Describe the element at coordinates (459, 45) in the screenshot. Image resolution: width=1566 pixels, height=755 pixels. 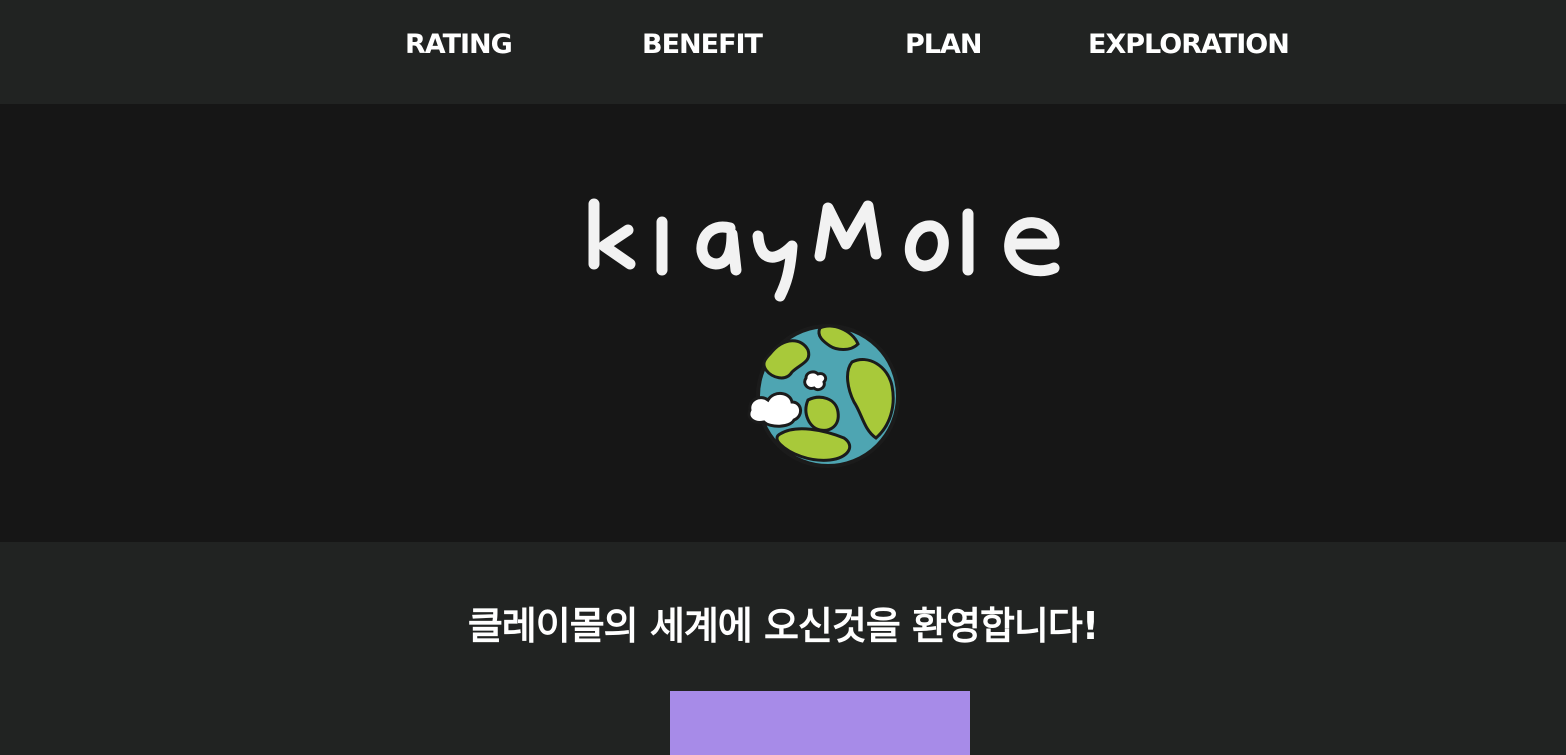
I see `nav-item-rating: RATING` at that location.